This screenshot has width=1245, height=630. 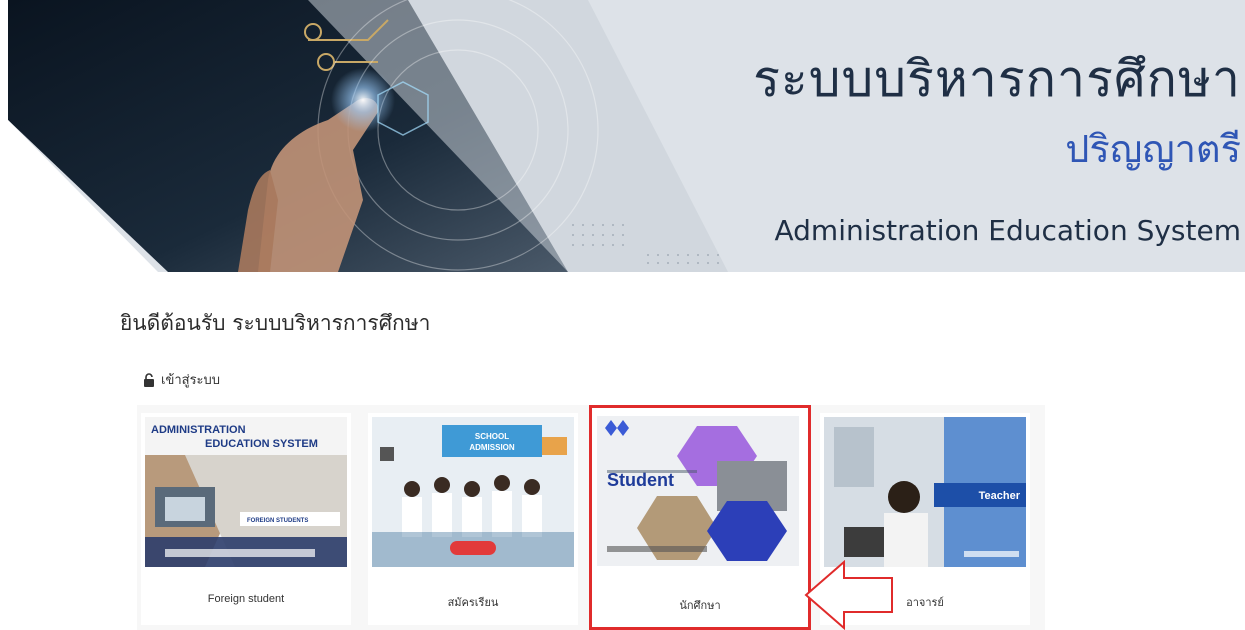 What do you see at coordinates (261, 444) in the screenshot?
I see `thumb-text: EDUCATION SYSTEM` at bounding box center [261, 444].